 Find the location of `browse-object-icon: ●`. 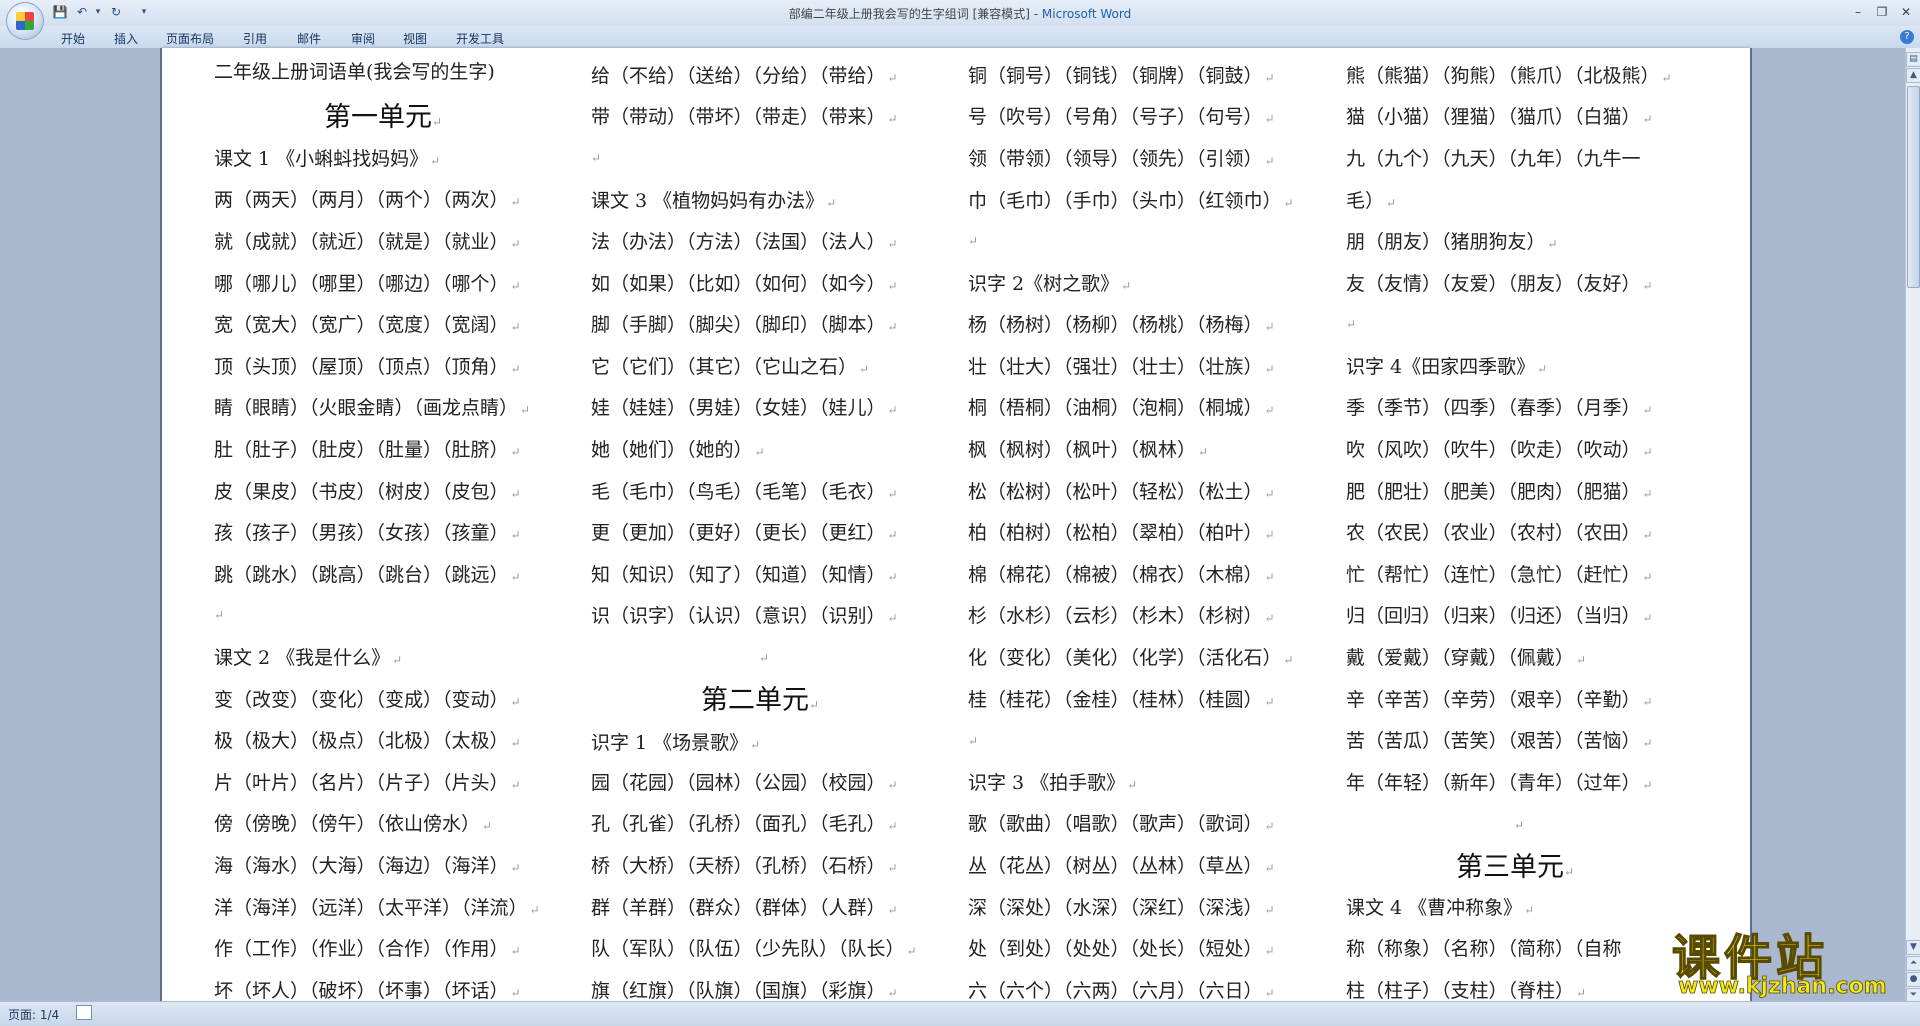

browse-object-icon: ● is located at coordinates (1913, 979).